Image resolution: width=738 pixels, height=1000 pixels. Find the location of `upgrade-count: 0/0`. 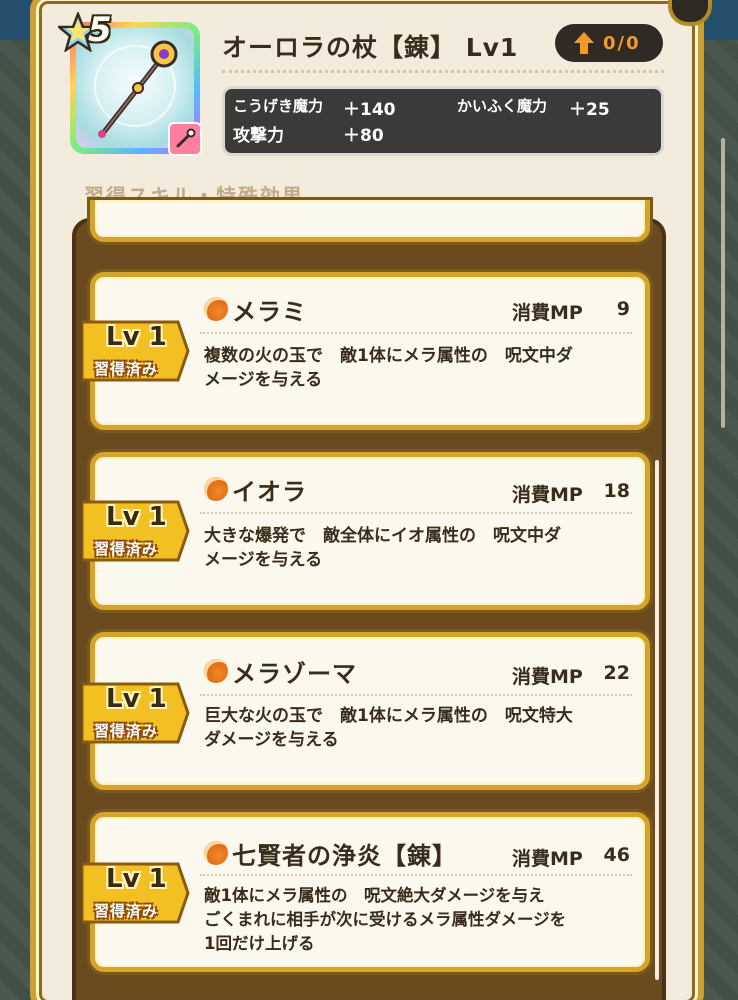

upgrade-count: 0/0 is located at coordinates (622, 43).